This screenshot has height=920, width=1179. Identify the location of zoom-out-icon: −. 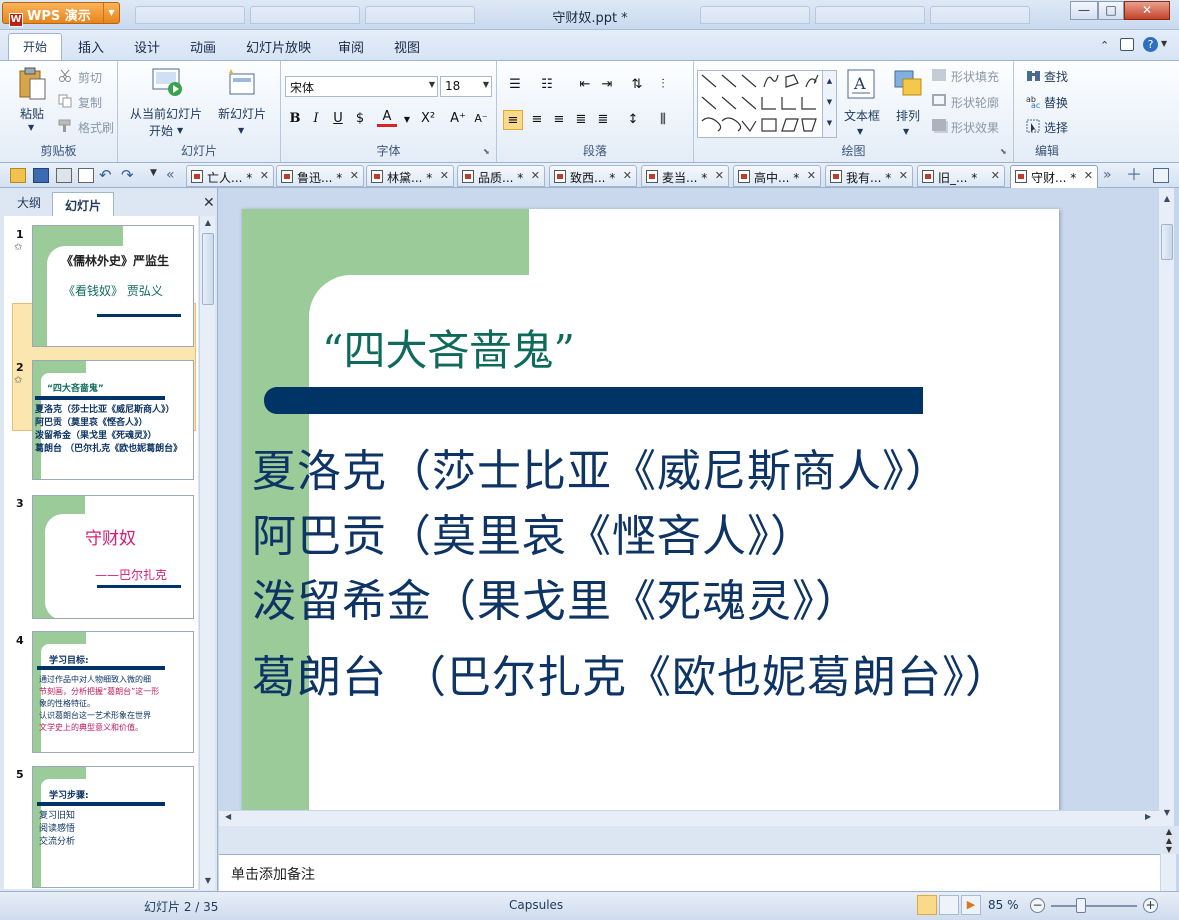
(1037, 905).